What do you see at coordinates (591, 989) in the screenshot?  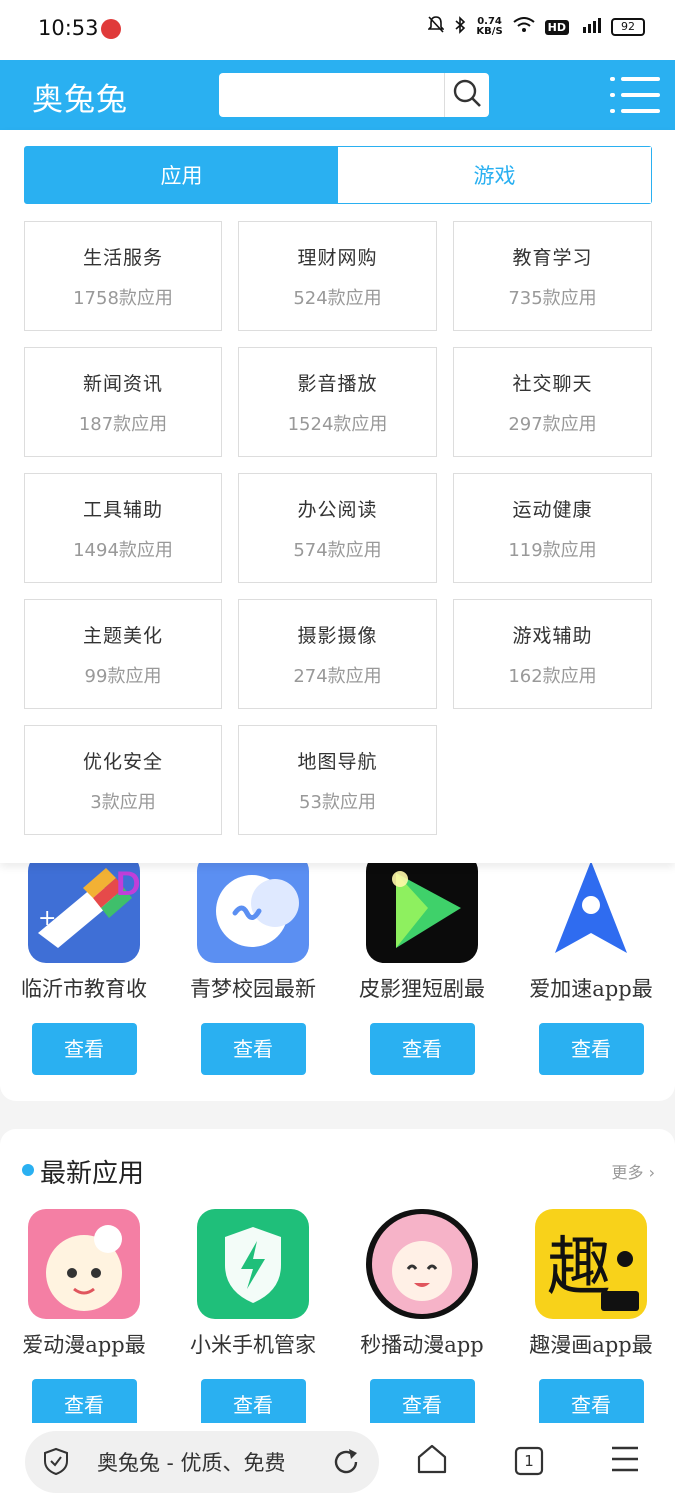 I see `app-name: 爱加速app最` at bounding box center [591, 989].